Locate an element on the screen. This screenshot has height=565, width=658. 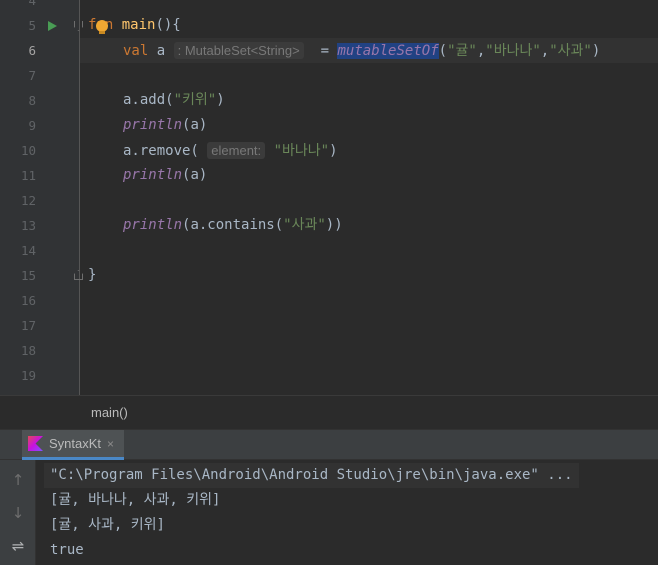
lightbulb-icon is located at coordinates (102, 27).